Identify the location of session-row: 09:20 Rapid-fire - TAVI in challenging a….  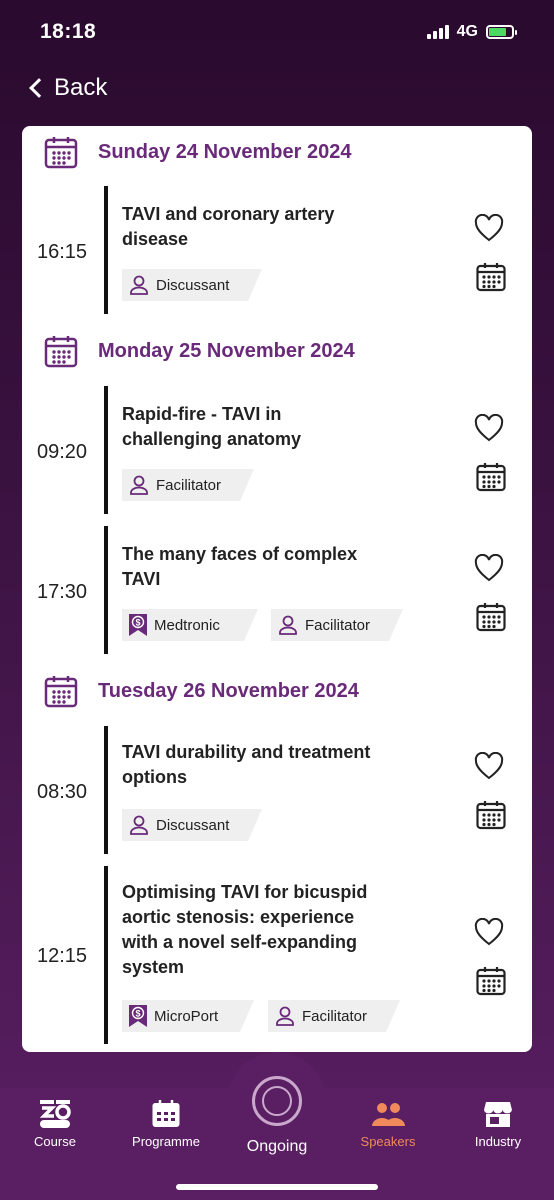
(277, 451).